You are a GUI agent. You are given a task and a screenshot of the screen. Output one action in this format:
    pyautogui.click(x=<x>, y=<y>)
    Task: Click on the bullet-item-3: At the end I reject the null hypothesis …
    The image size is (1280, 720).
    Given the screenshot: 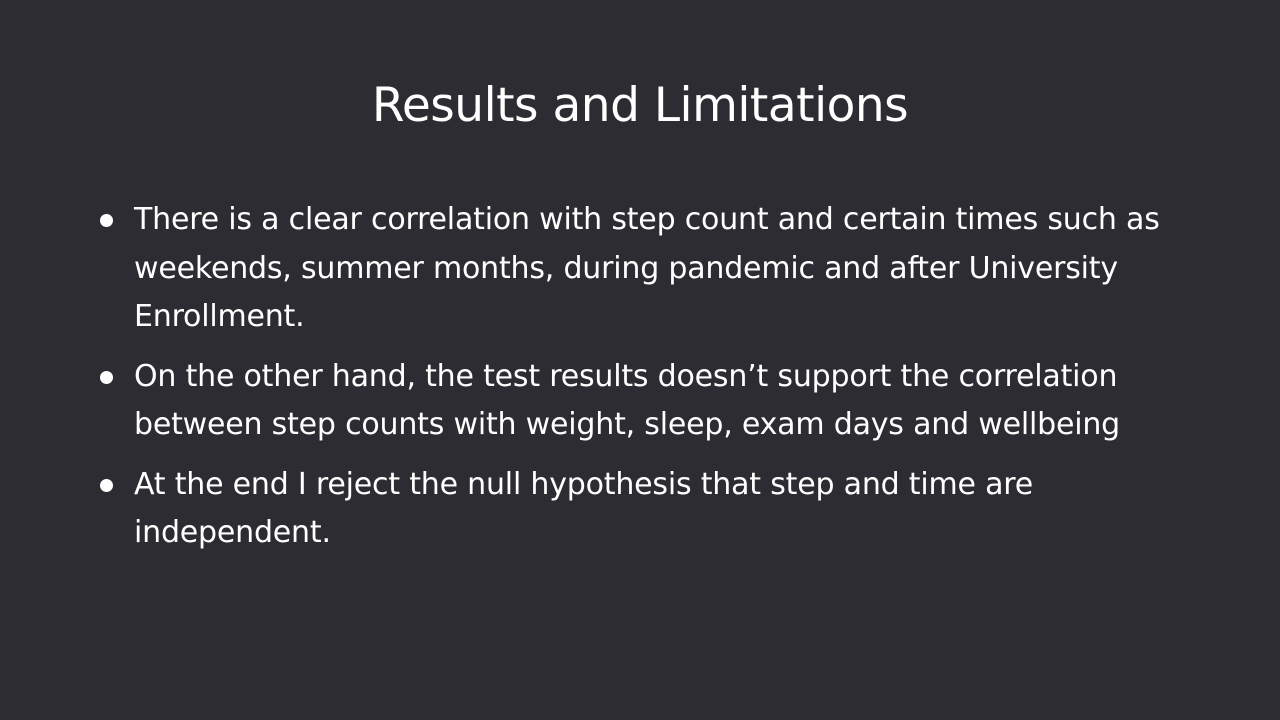 What is the action you would take?
    pyautogui.click(x=641, y=509)
    